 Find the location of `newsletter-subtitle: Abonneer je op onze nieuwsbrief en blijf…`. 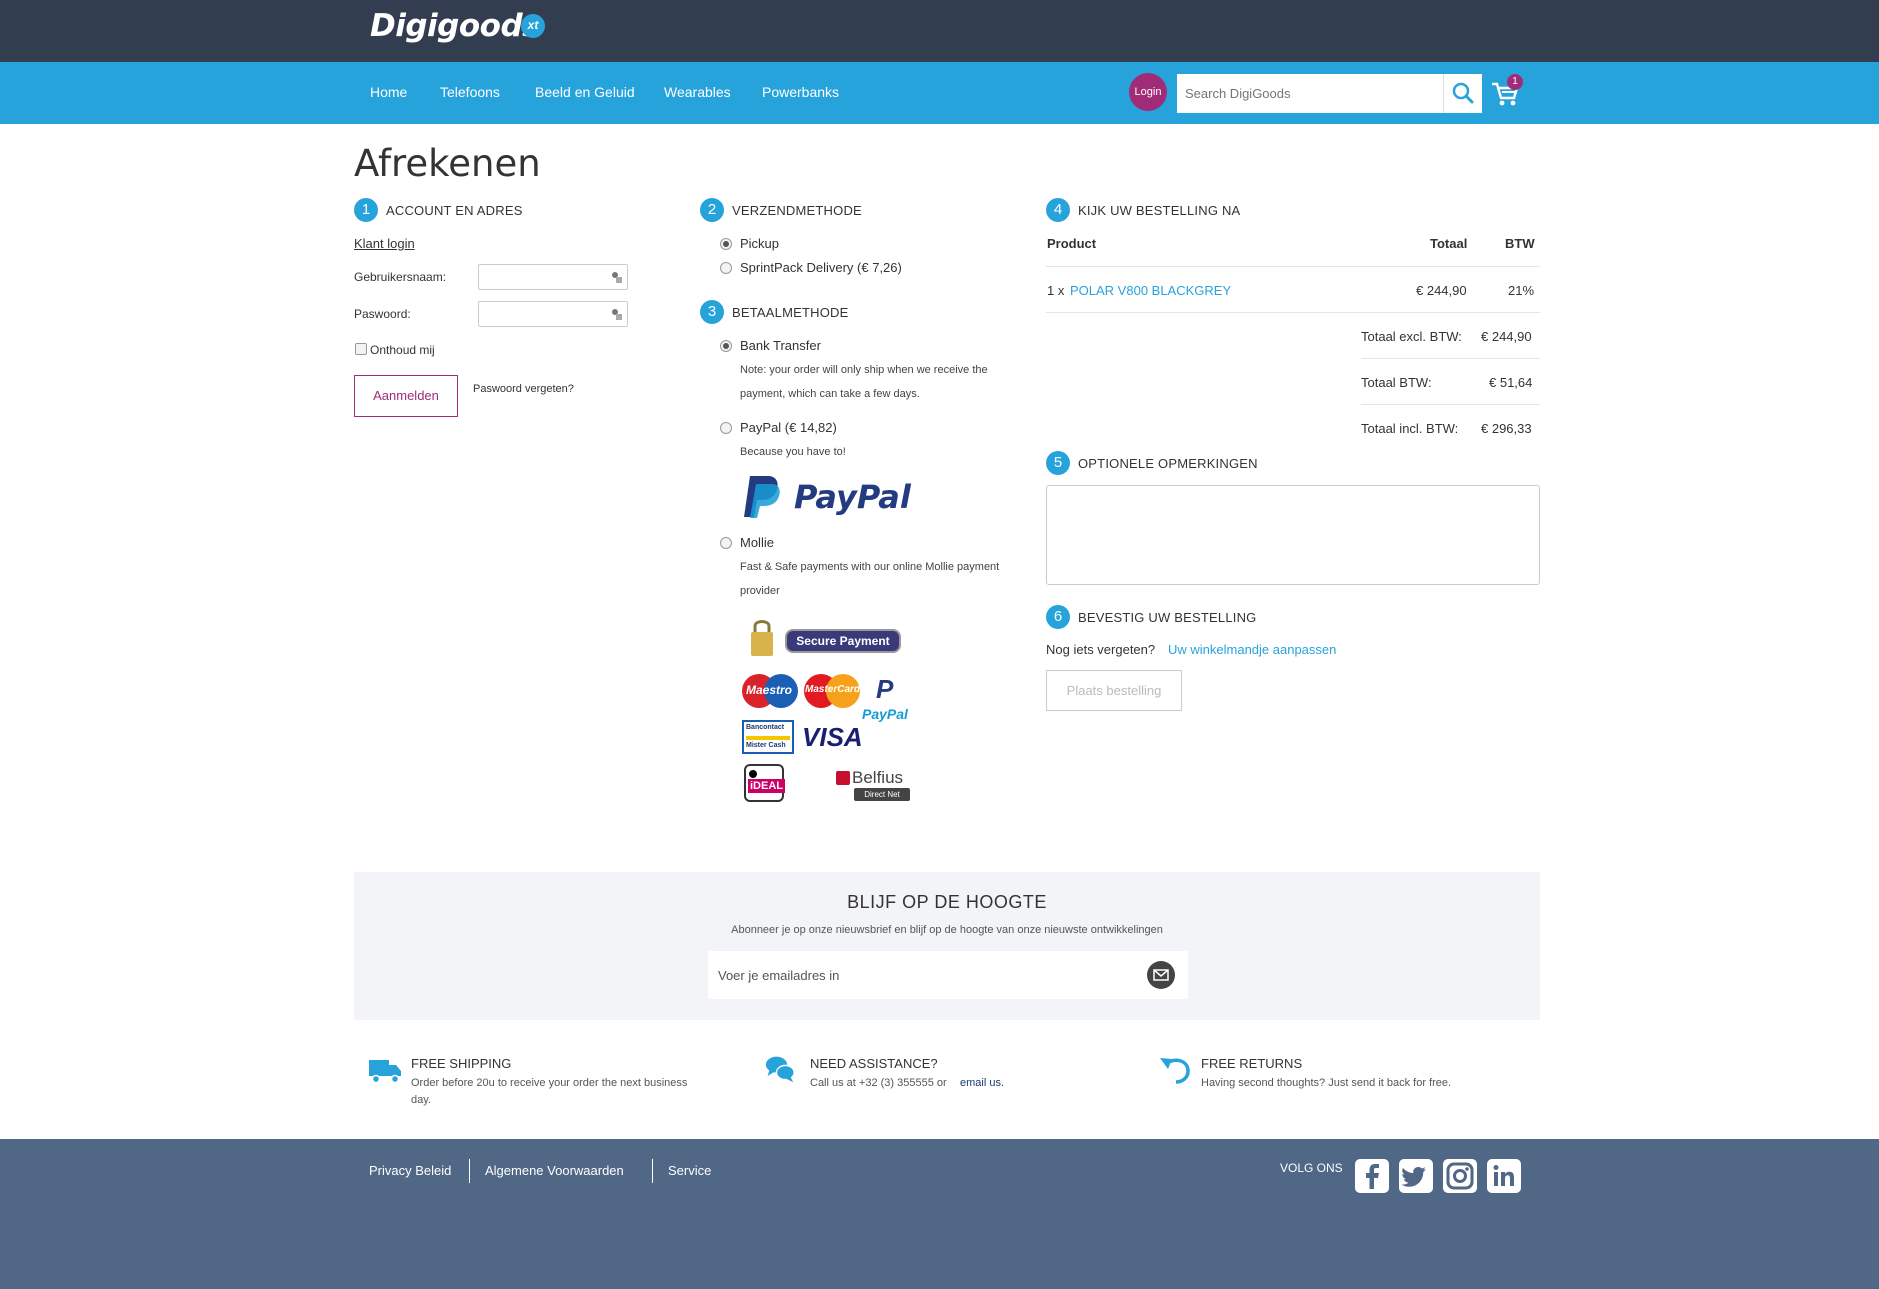

newsletter-subtitle: Abonneer je op onze nieuwsbrief en blijf… is located at coordinates (947, 930).